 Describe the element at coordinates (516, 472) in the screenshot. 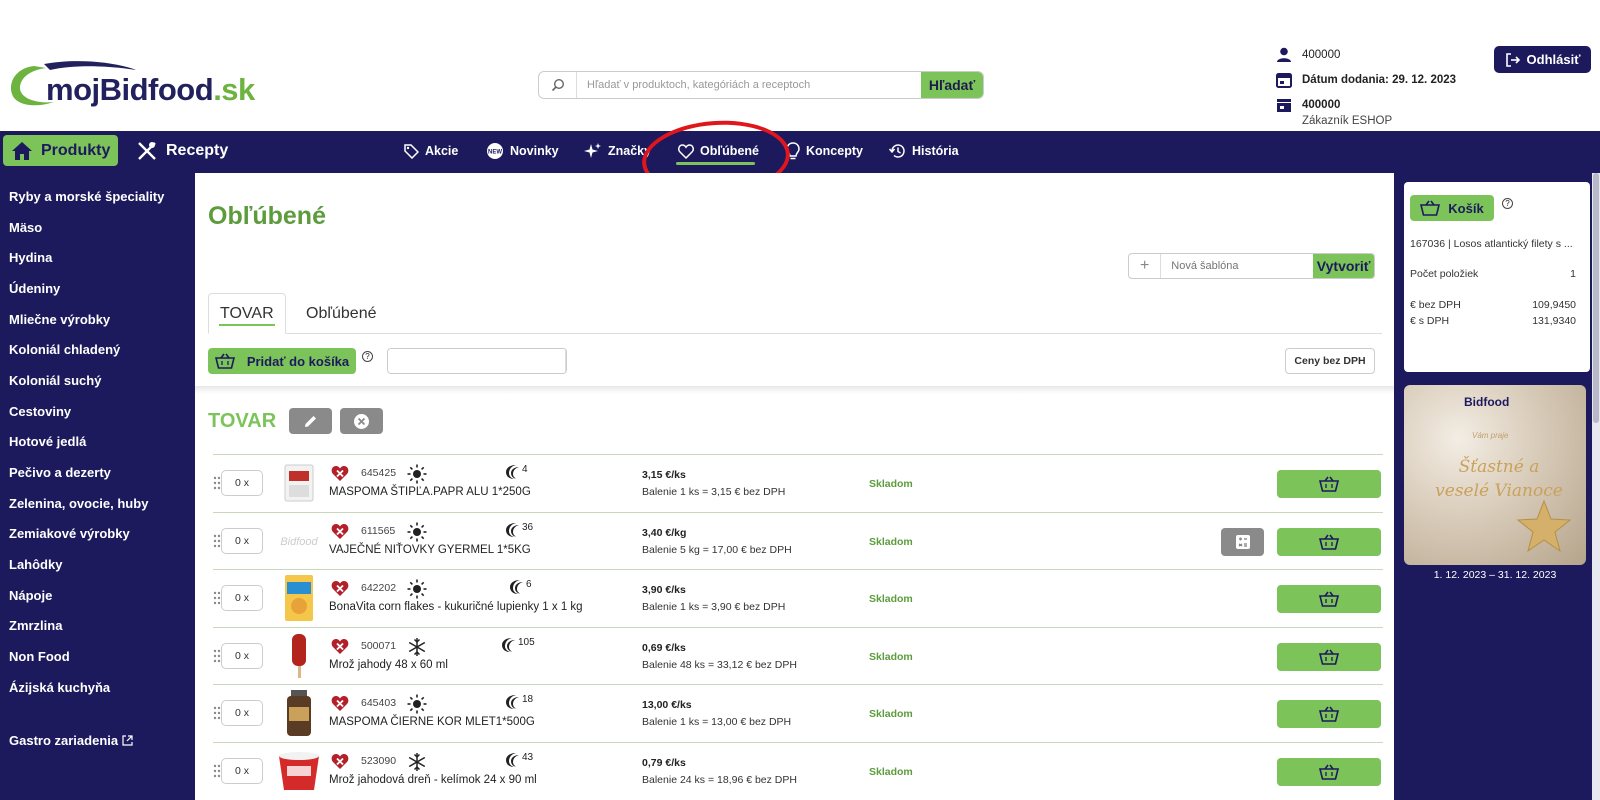

I see `shelf-life: 4` at that location.